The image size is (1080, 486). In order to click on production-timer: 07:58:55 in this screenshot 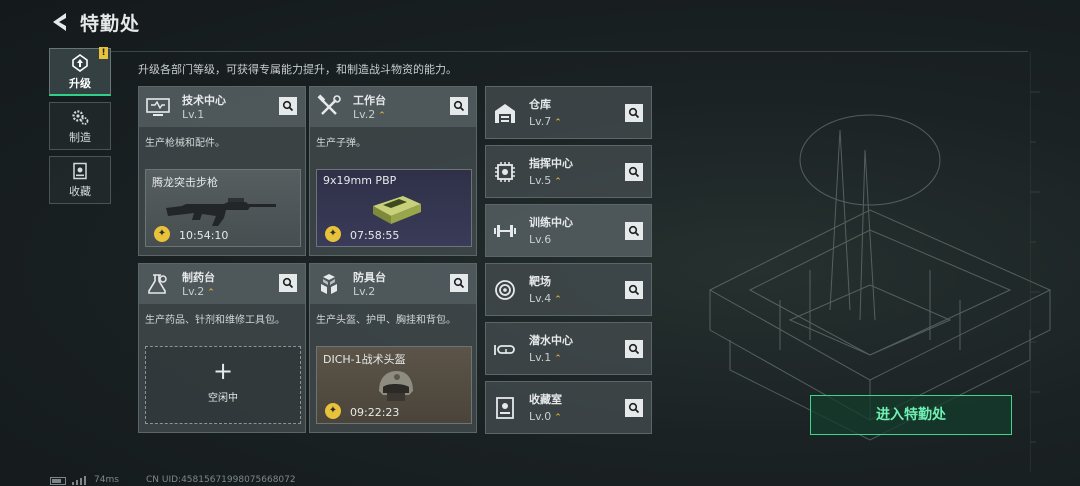, I will do `click(375, 235)`.